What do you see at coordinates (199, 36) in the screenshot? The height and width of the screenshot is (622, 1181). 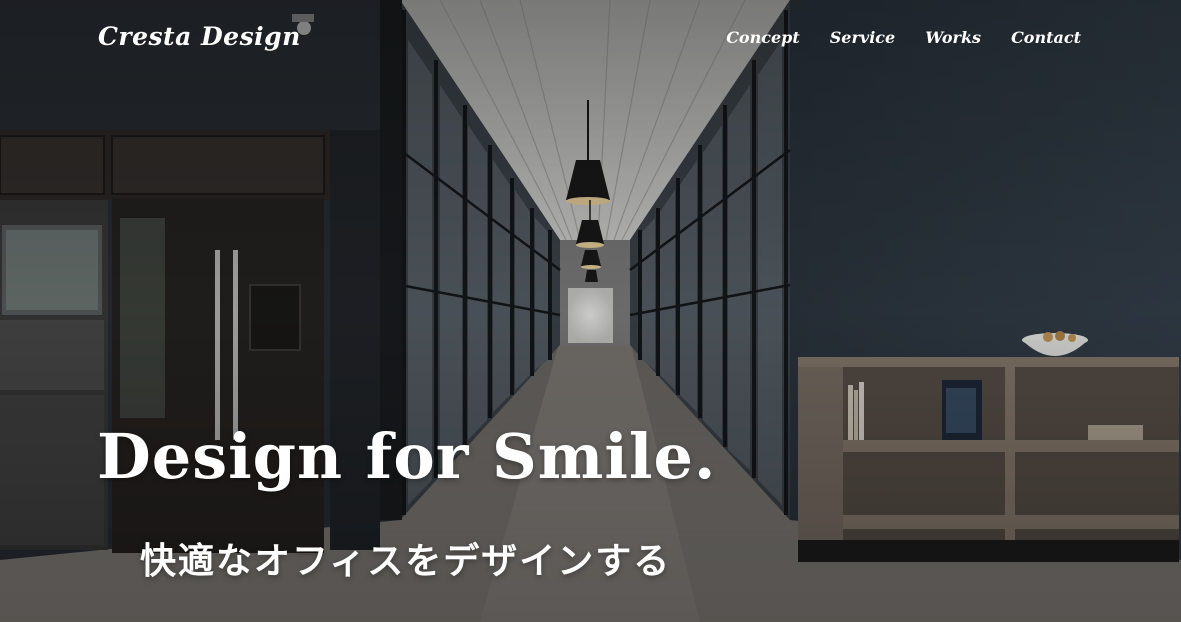 I see `site-logo: Cresta Design` at bounding box center [199, 36].